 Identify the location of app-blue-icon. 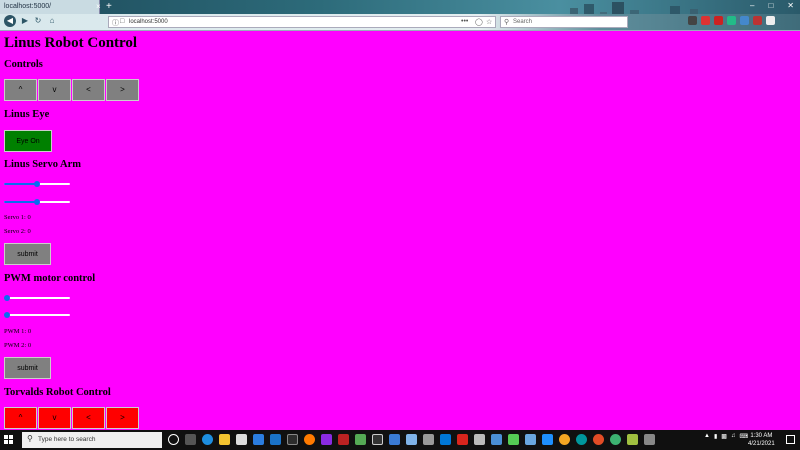
(275, 439).